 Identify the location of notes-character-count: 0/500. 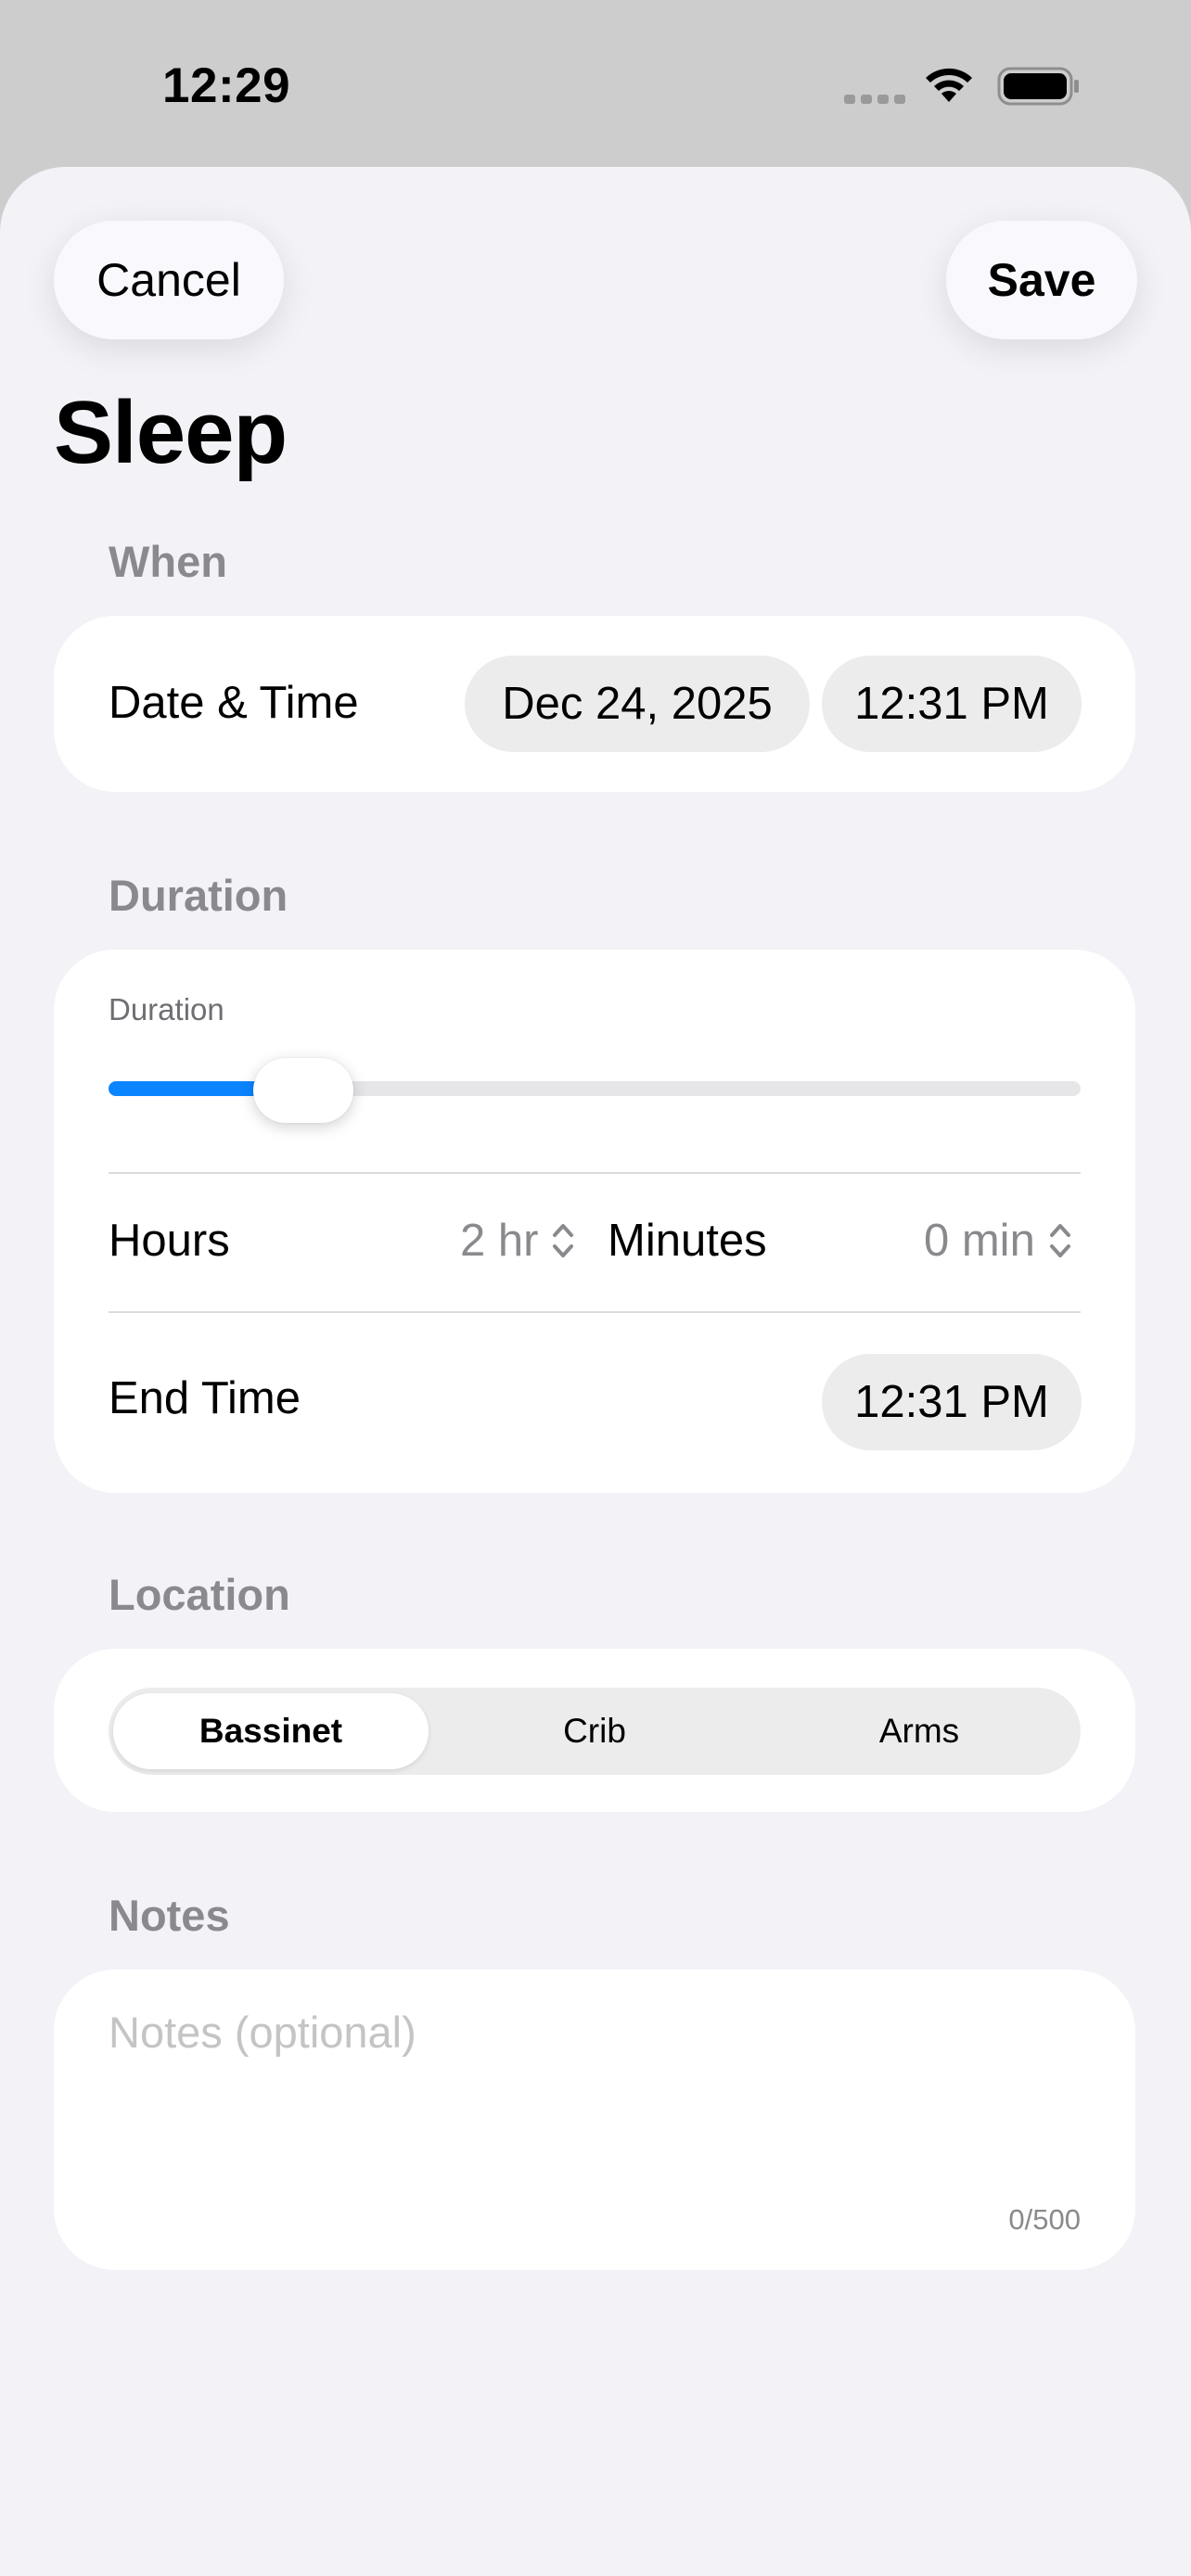
(1044, 2219).